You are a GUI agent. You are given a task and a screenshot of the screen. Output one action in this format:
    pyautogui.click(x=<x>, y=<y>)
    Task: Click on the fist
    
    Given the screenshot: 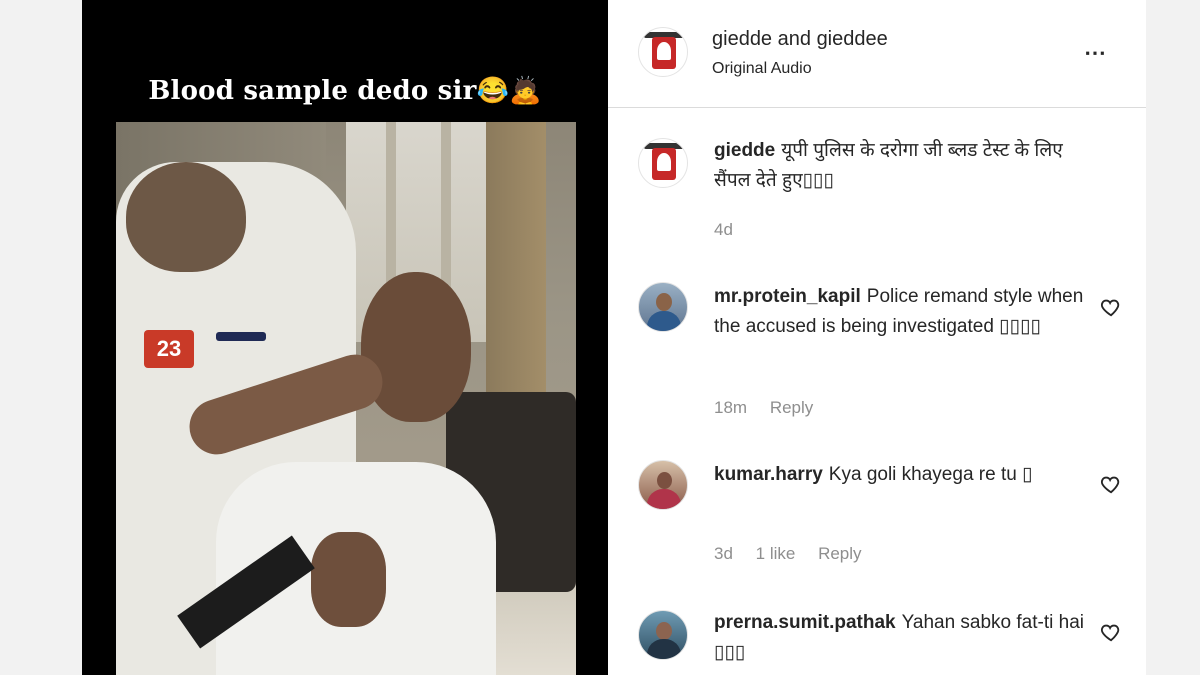 What is the action you would take?
    pyautogui.click(x=348, y=579)
    